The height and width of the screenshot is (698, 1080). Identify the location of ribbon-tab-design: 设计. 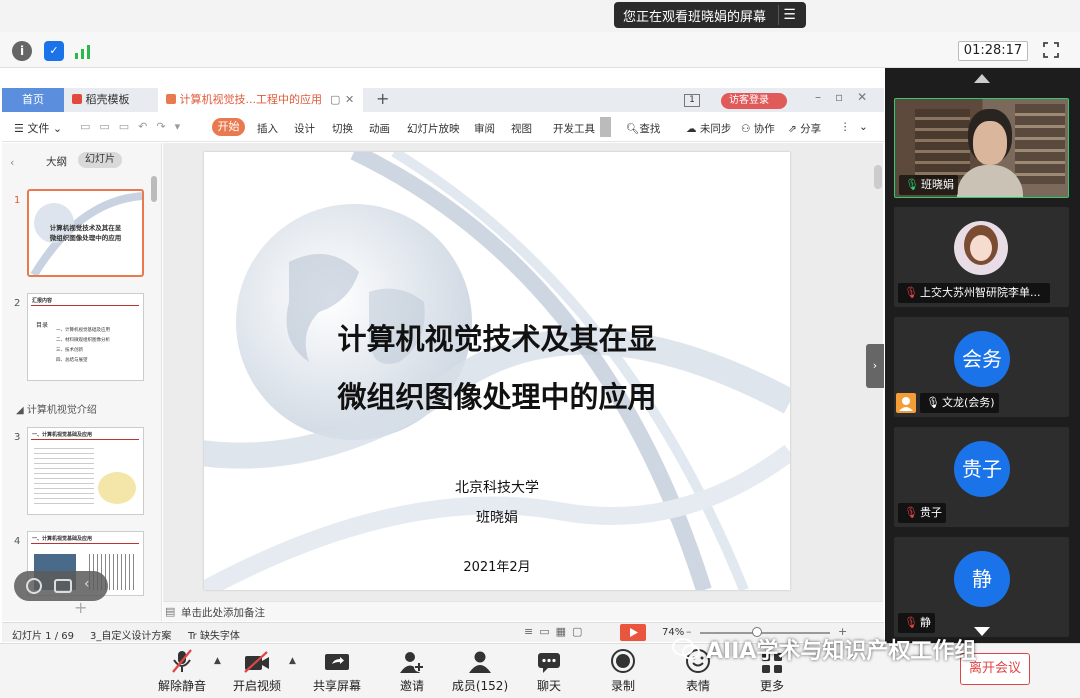
(304, 128).